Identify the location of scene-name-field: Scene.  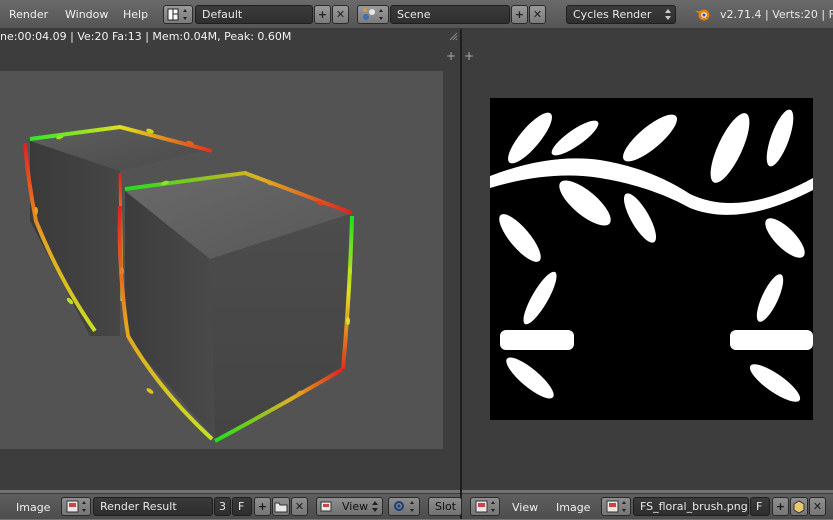
(450, 14).